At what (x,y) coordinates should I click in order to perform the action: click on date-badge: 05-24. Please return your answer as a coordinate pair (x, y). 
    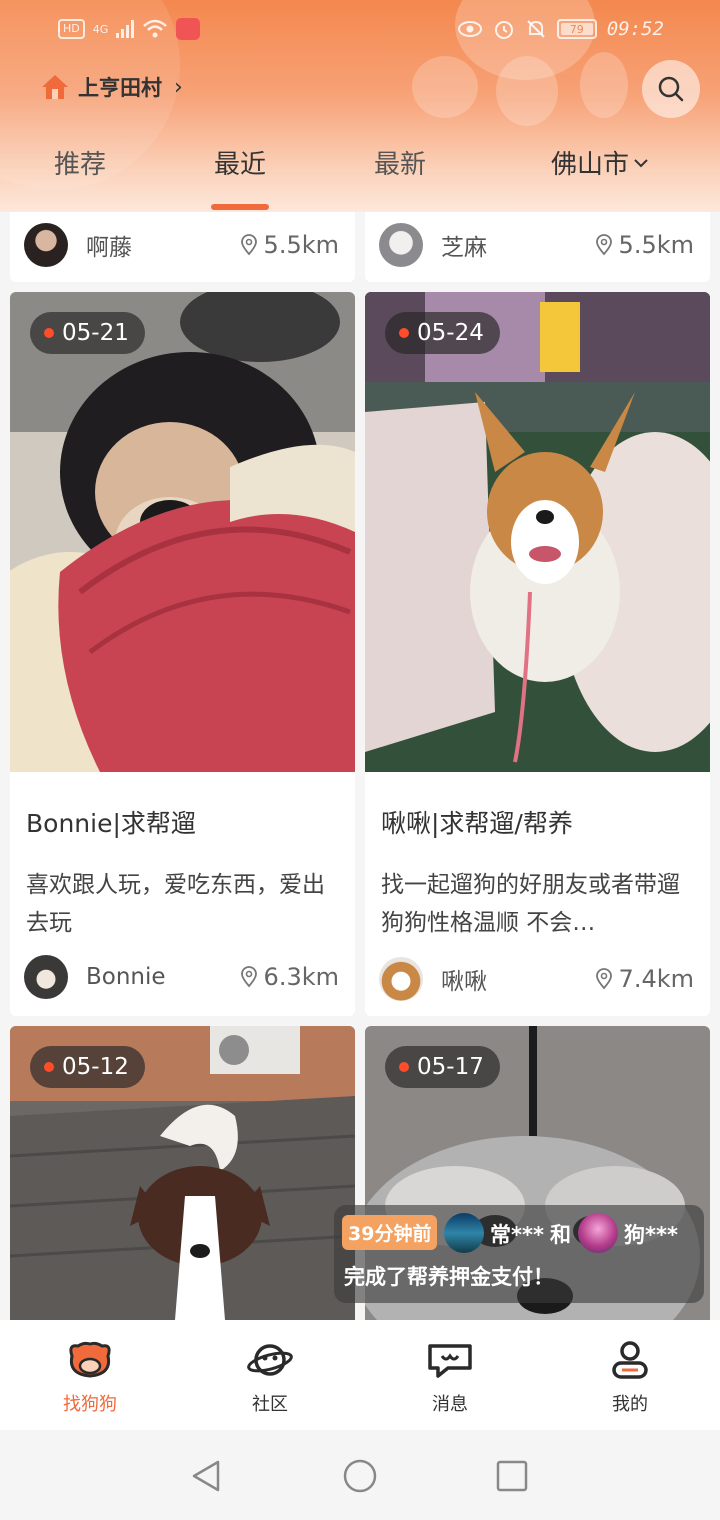
    Looking at the image, I should click on (442, 333).